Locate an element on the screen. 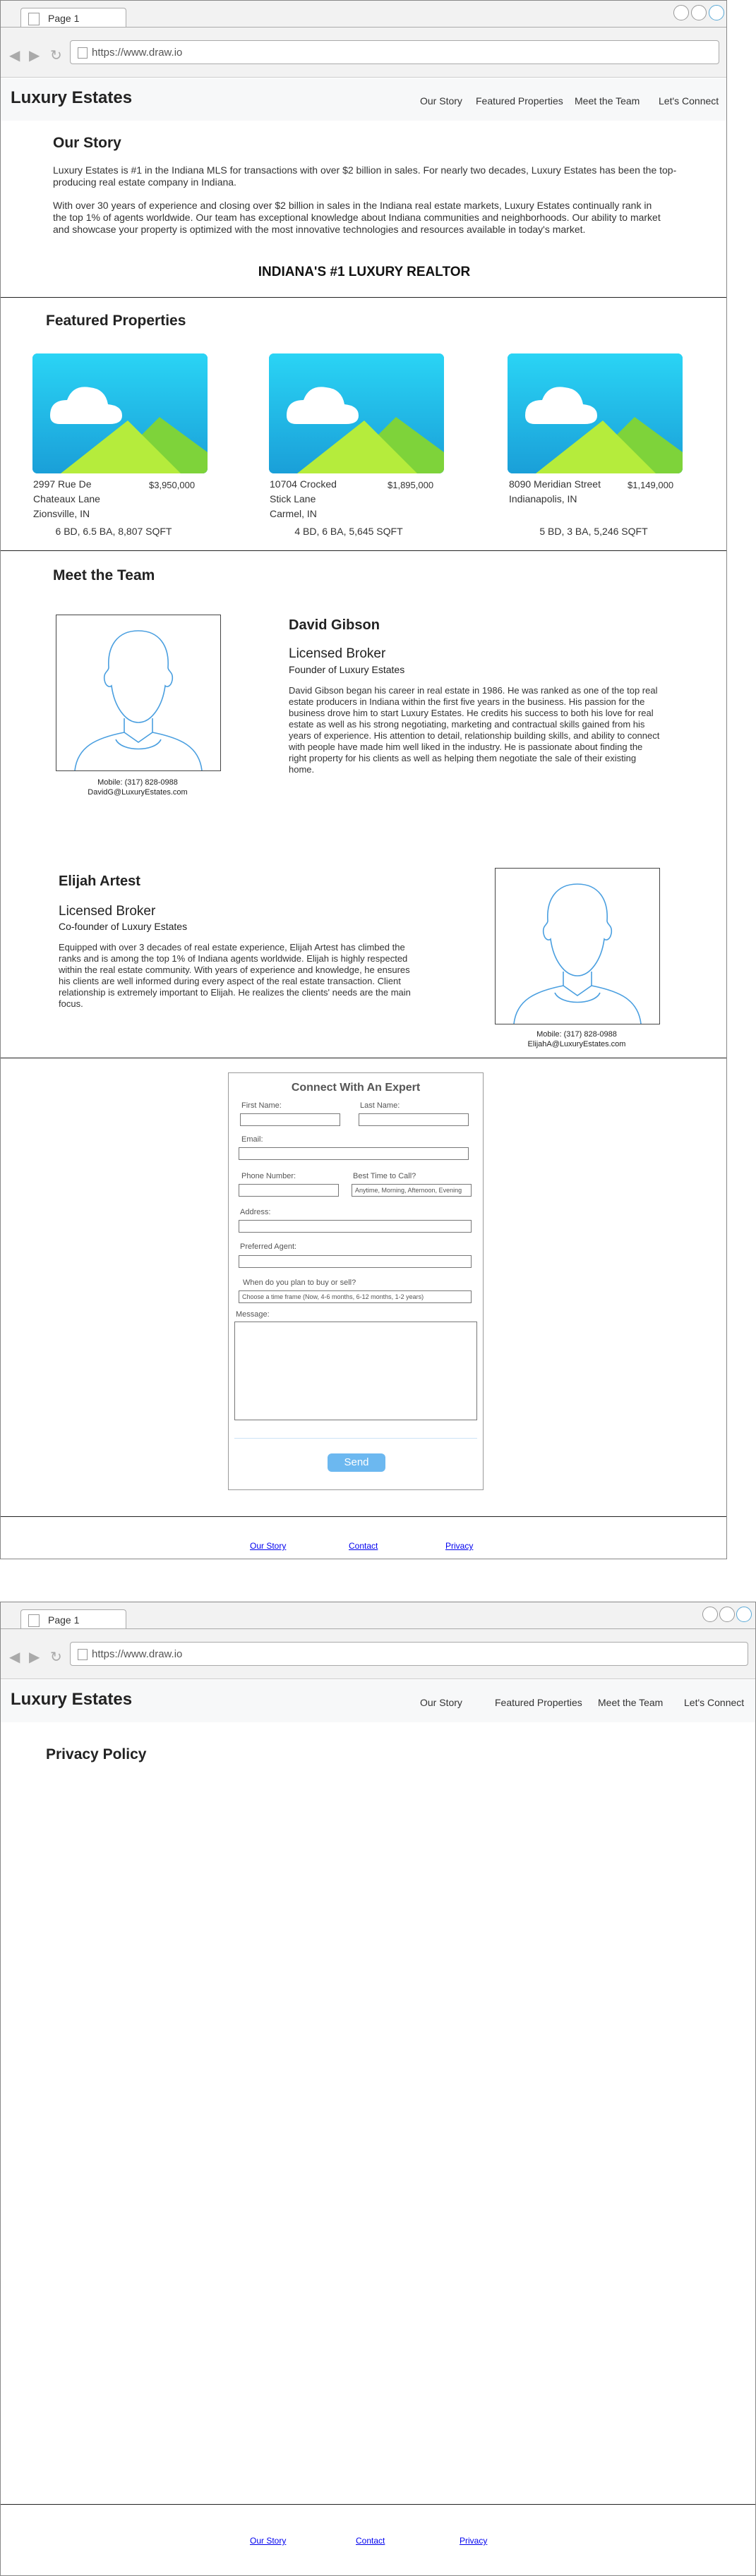 The width and height of the screenshot is (756, 2576). member-1-email: DavidG@LuxuryEstates.com is located at coordinates (138, 793).